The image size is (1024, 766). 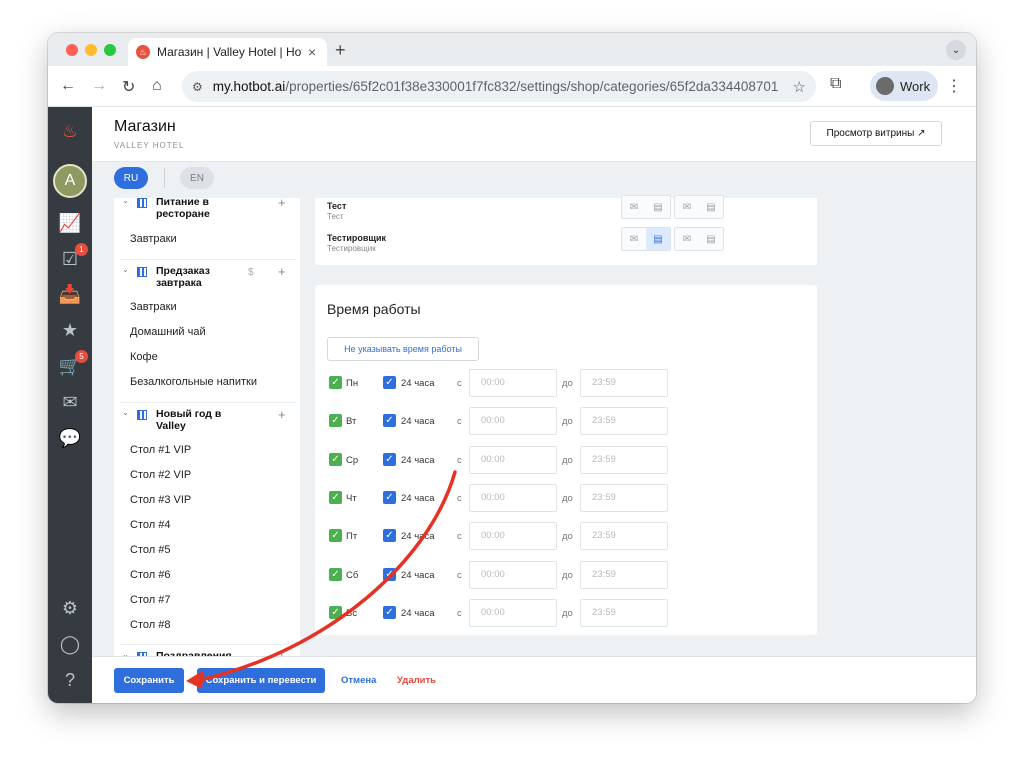 I want to click on category-list-item: Стол #6, so click(x=150, y=575).